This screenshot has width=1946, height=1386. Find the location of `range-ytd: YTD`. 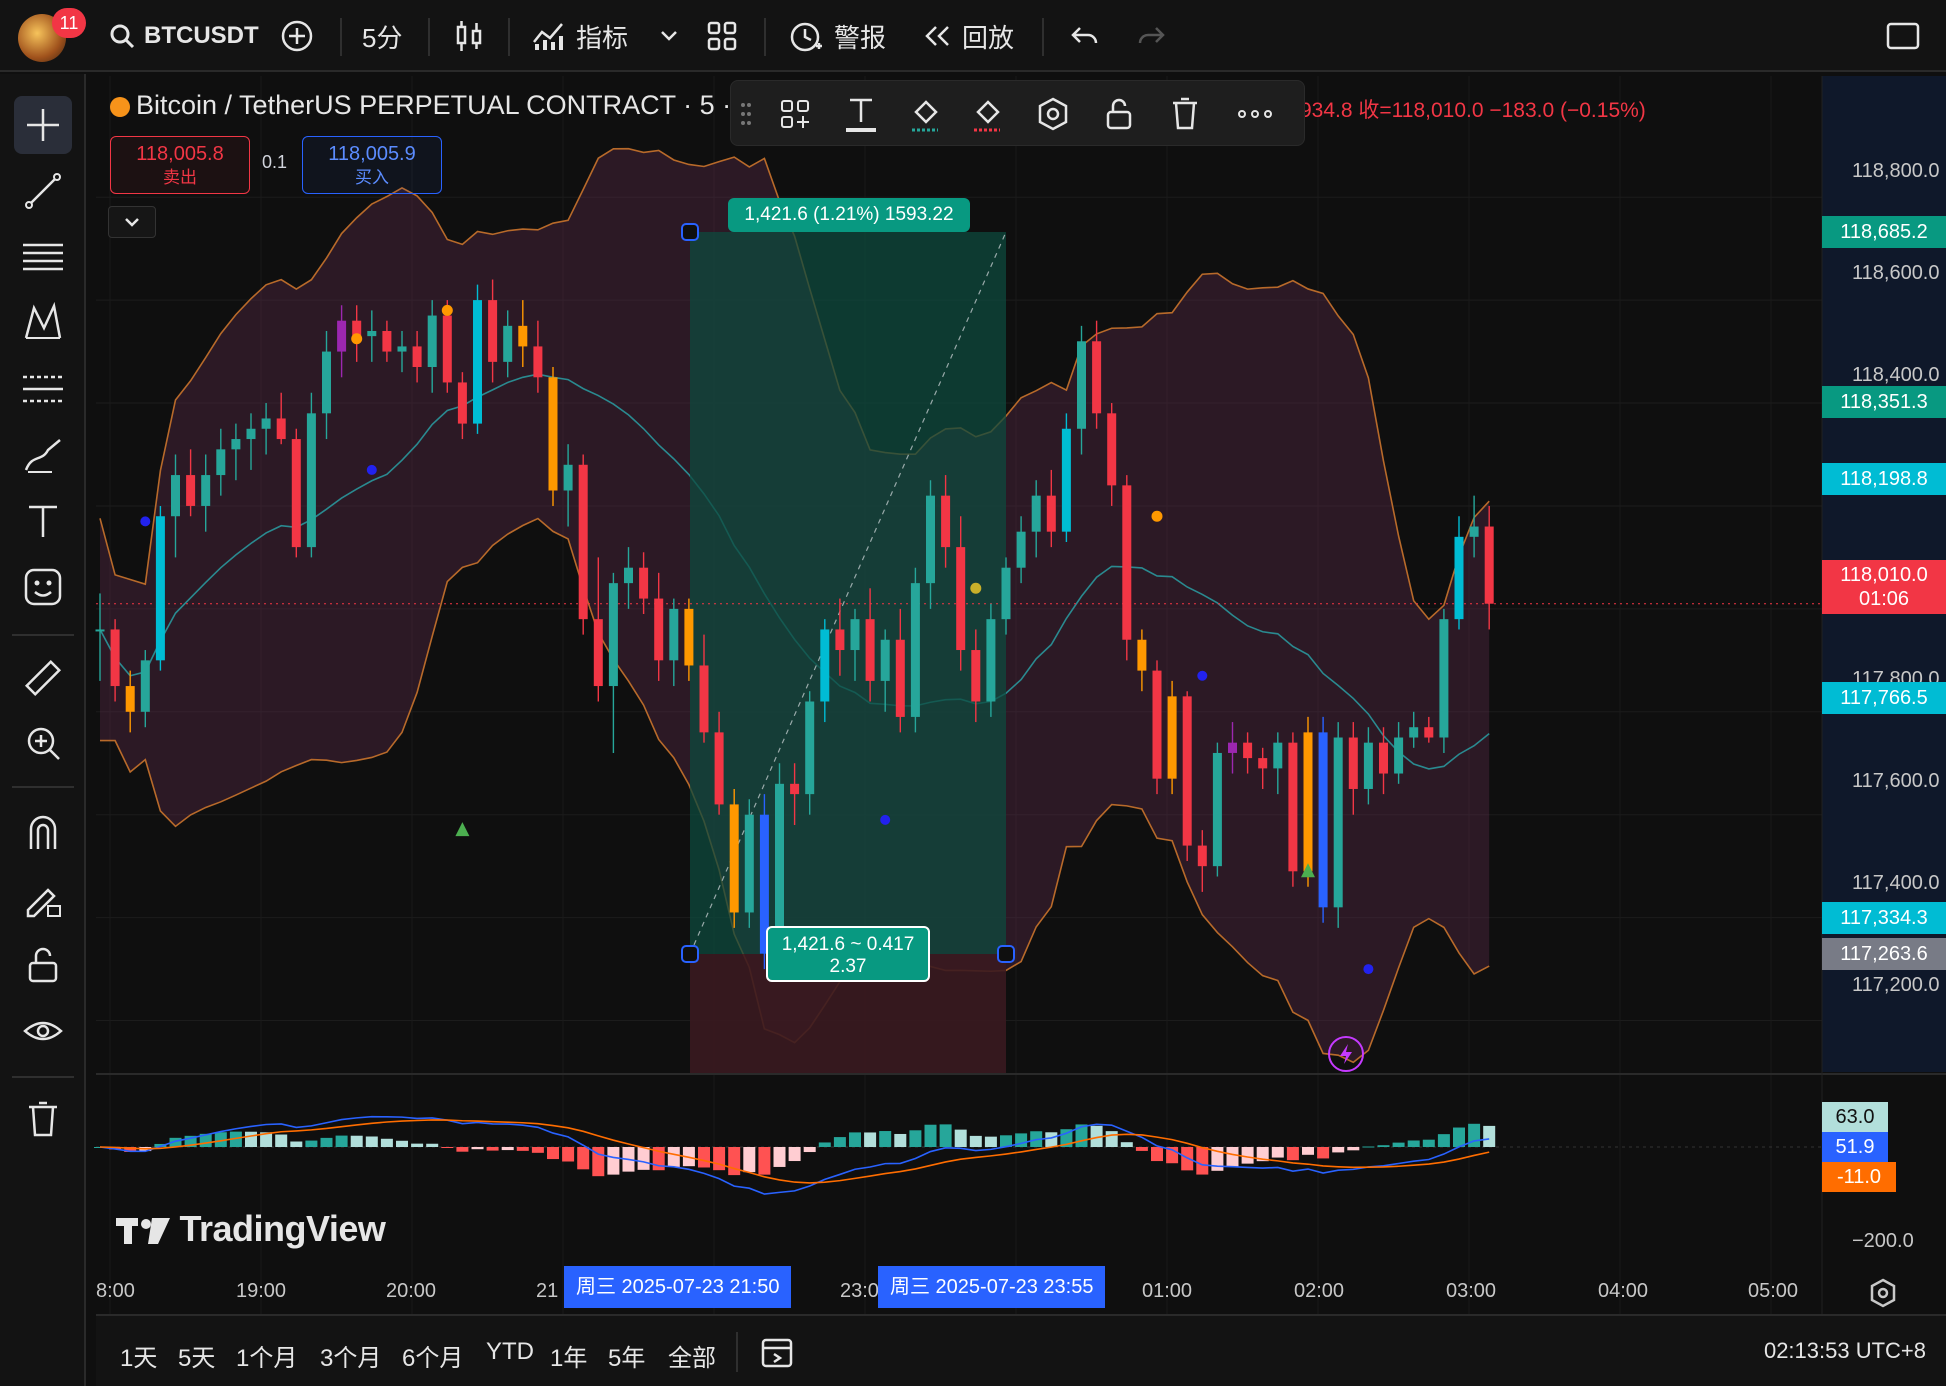

range-ytd: YTD is located at coordinates (510, 1352).